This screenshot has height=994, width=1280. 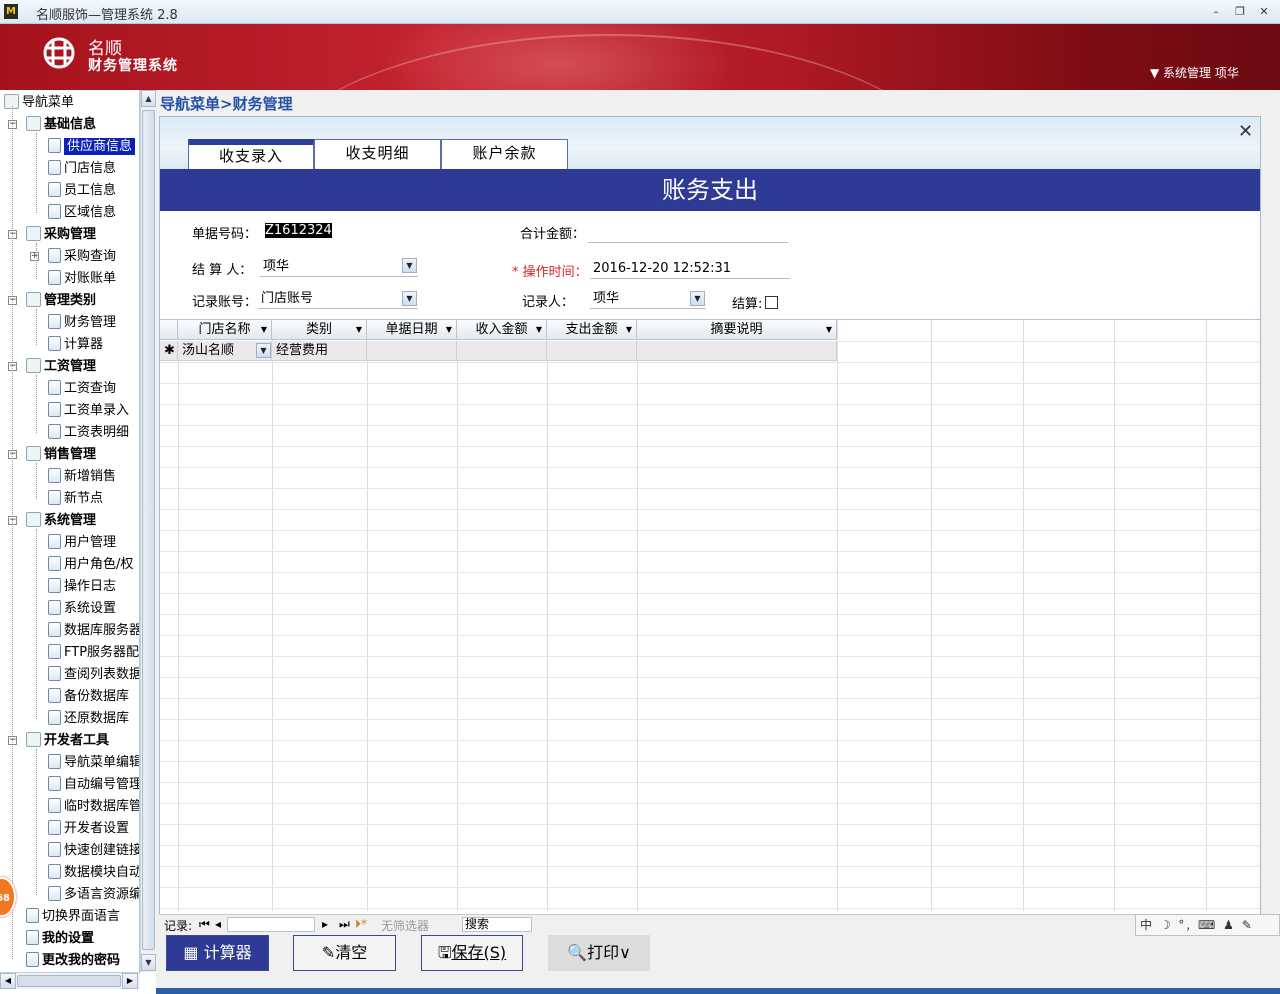 What do you see at coordinates (737, 330) in the screenshot?
I see `grid-header-5: 摘要说明 ▼` at bounding box center [737, 330].